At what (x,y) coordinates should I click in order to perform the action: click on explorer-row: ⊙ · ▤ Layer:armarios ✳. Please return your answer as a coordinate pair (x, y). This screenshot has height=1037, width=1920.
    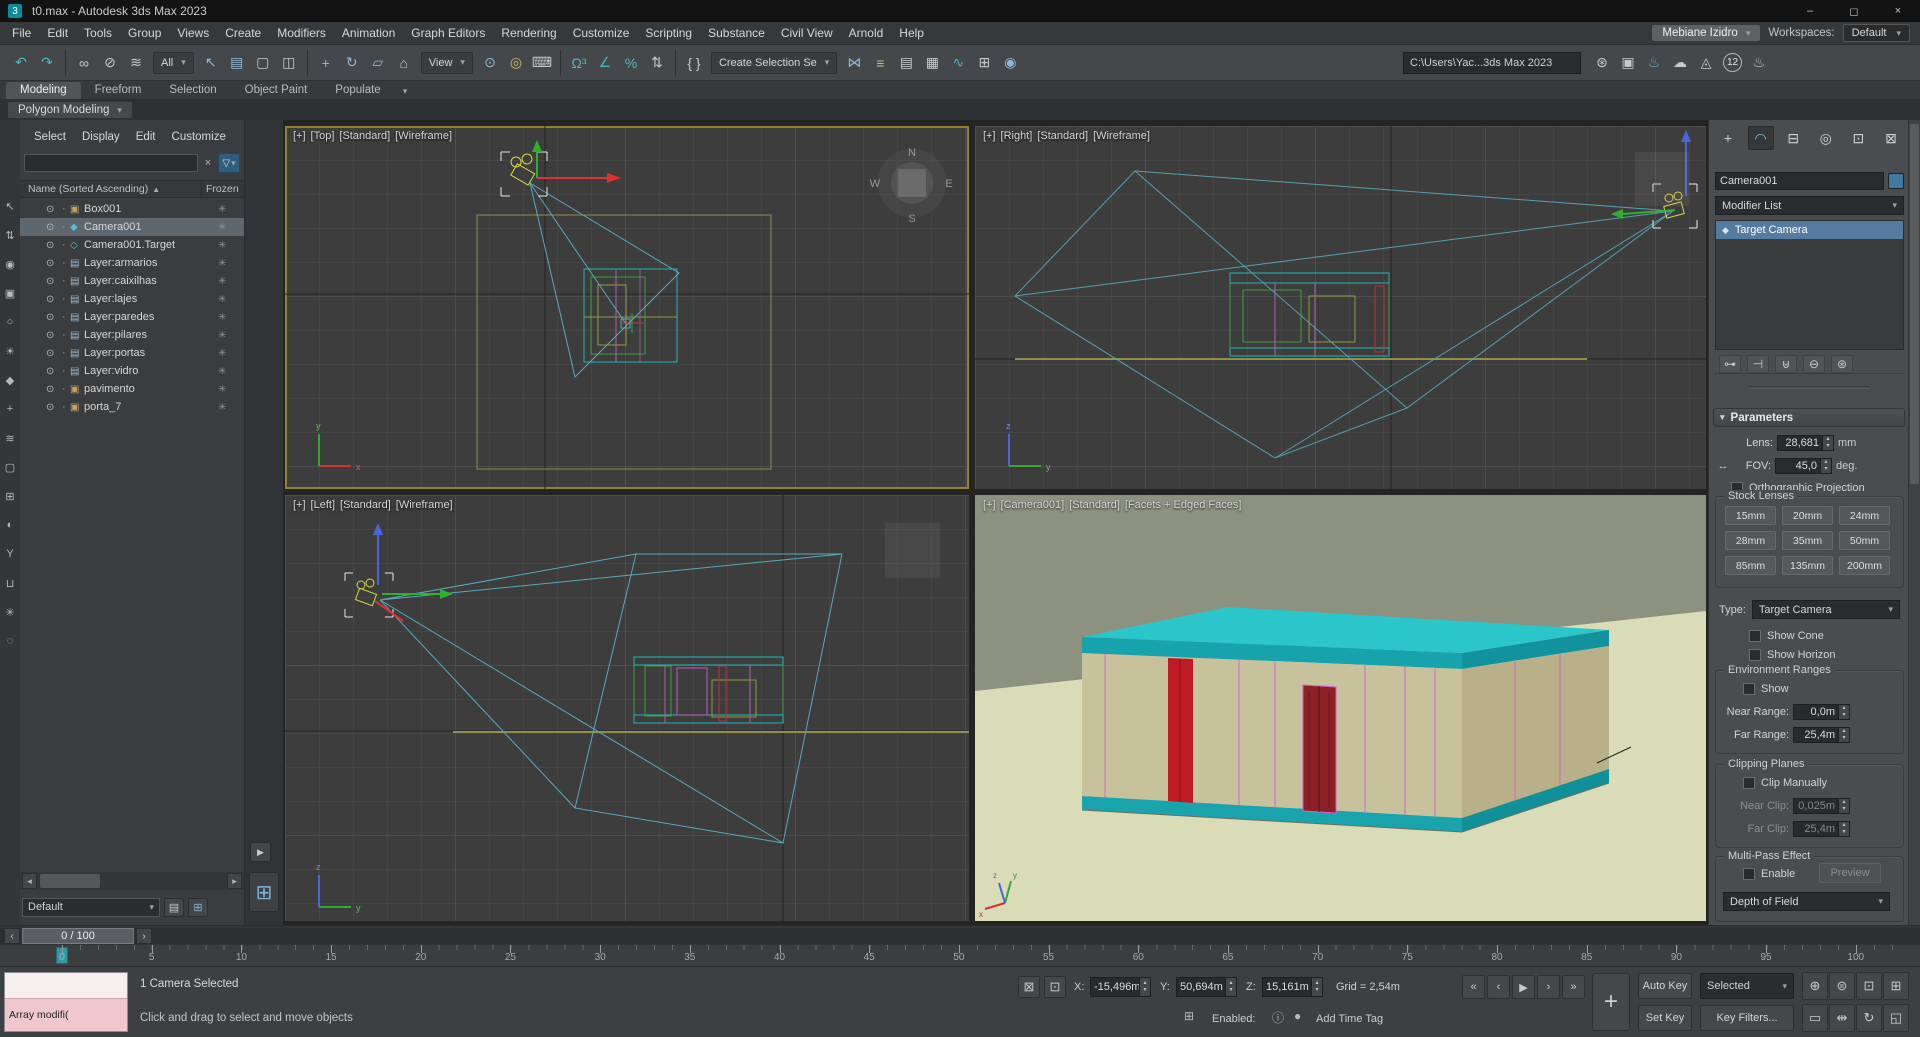
    Looking at the image, I should click on (132, 263).